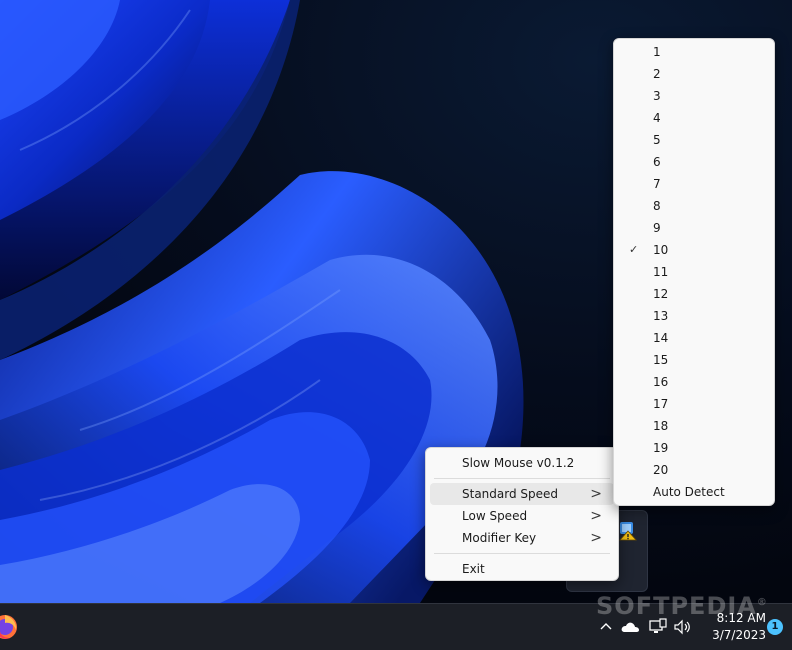 This screenshot has height=650, width=792. I want to click on slow-mouse-tray-icon, so click(628, 531).